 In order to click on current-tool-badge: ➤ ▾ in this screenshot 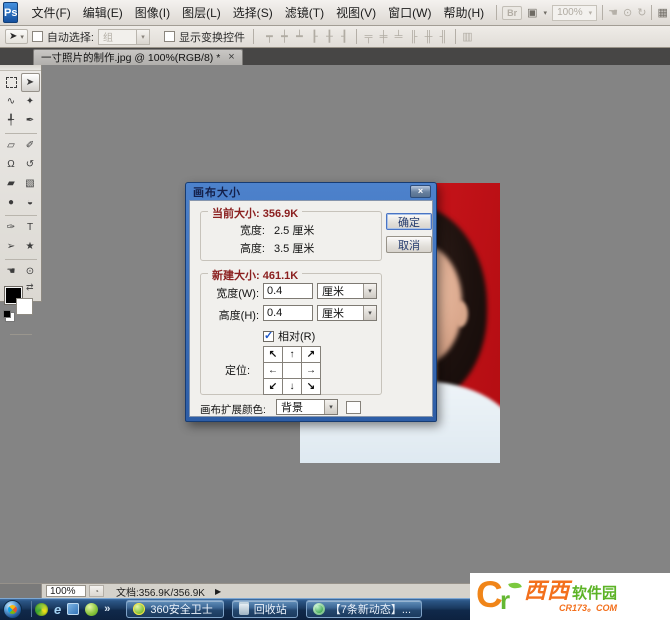, I will do `click(16, 36)`.